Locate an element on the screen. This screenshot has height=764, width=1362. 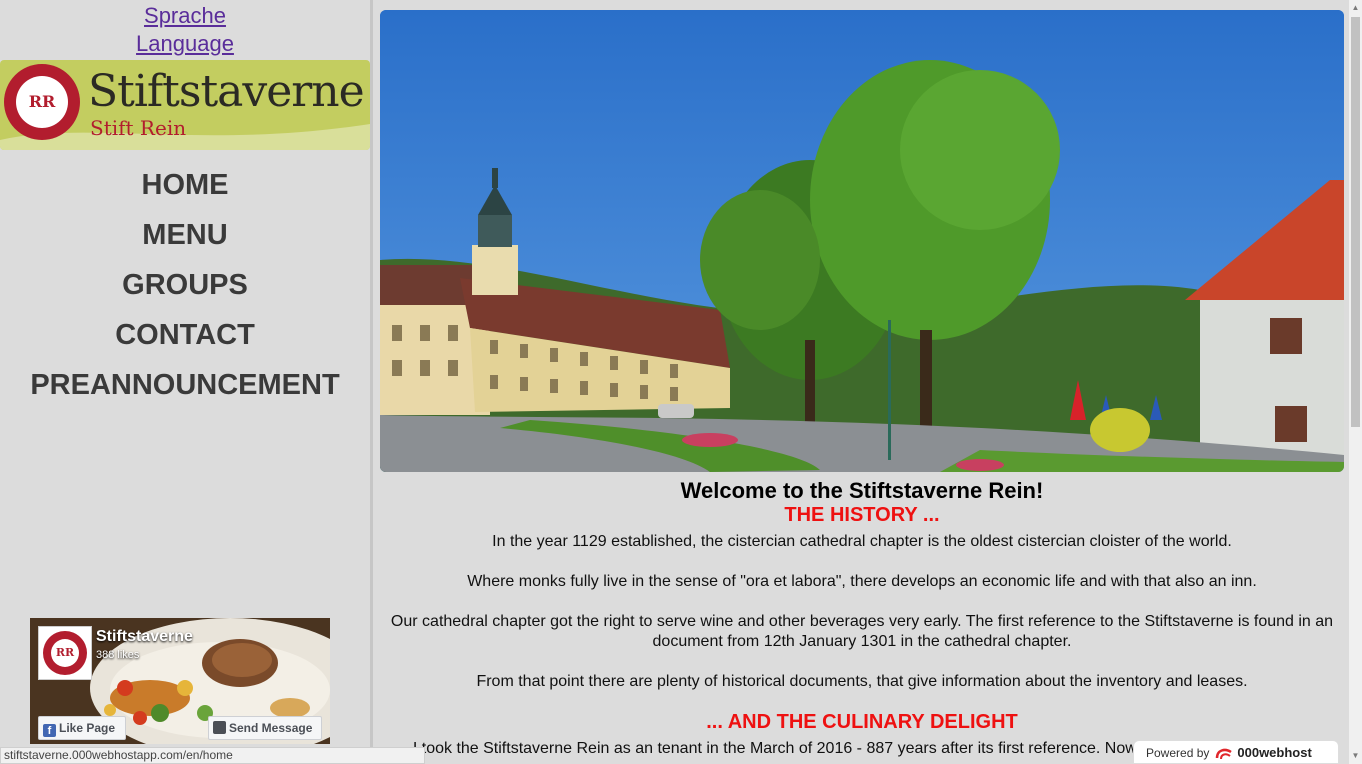
host-badge: Powered by 000webhost is located at coordinates (1236, 752).